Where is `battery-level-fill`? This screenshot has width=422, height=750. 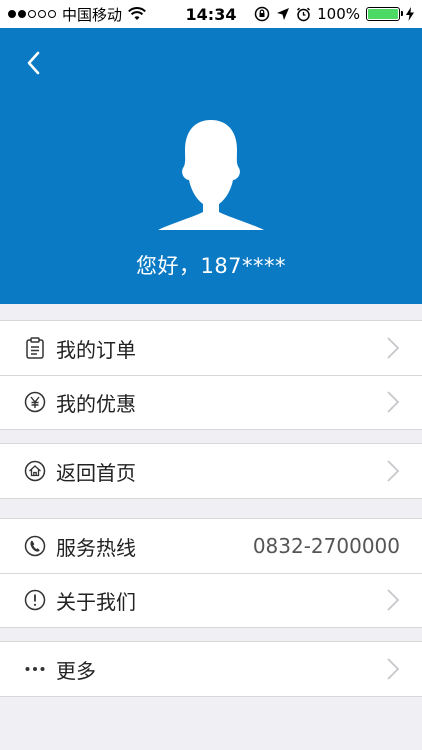
battery-level-fill is located at coordinates (383, 14).